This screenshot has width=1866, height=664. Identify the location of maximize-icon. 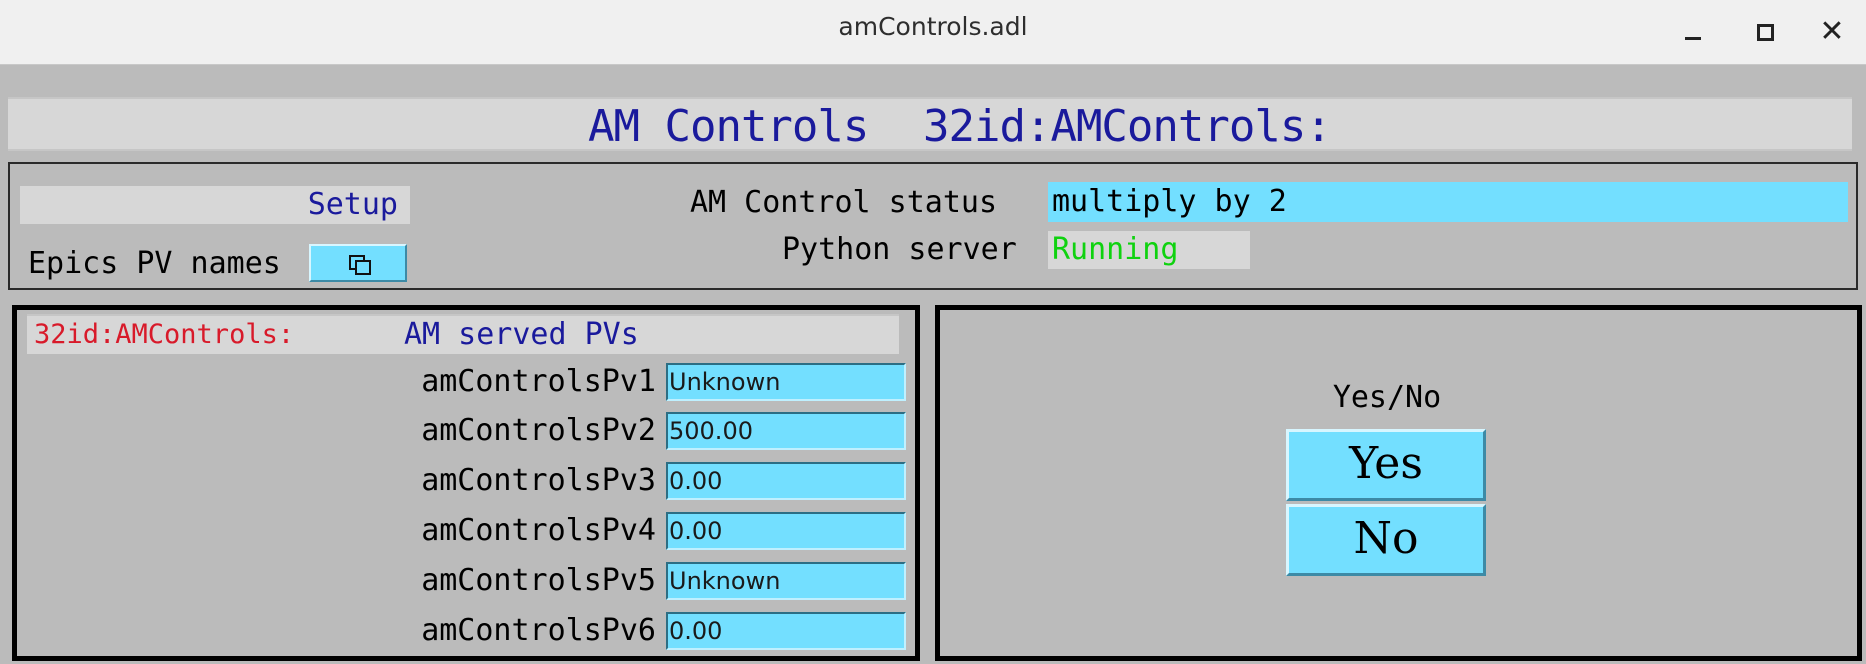
(1765, 32).